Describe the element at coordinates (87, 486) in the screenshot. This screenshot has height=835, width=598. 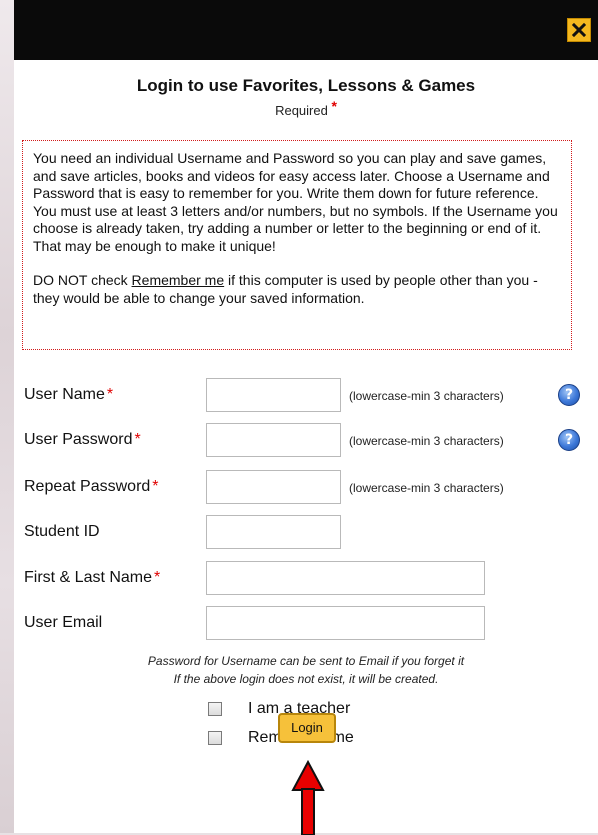
I see `field-label-text: Repeat Password` at that location.